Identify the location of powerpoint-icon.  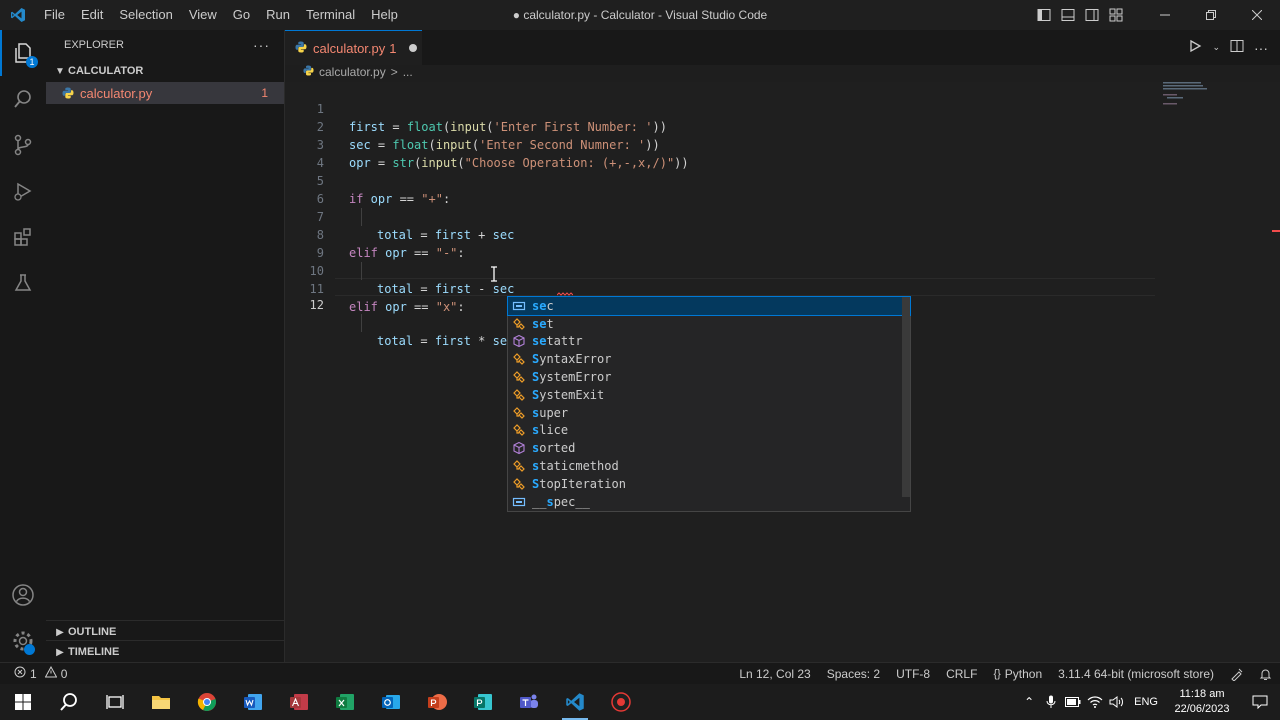
(437, 702).